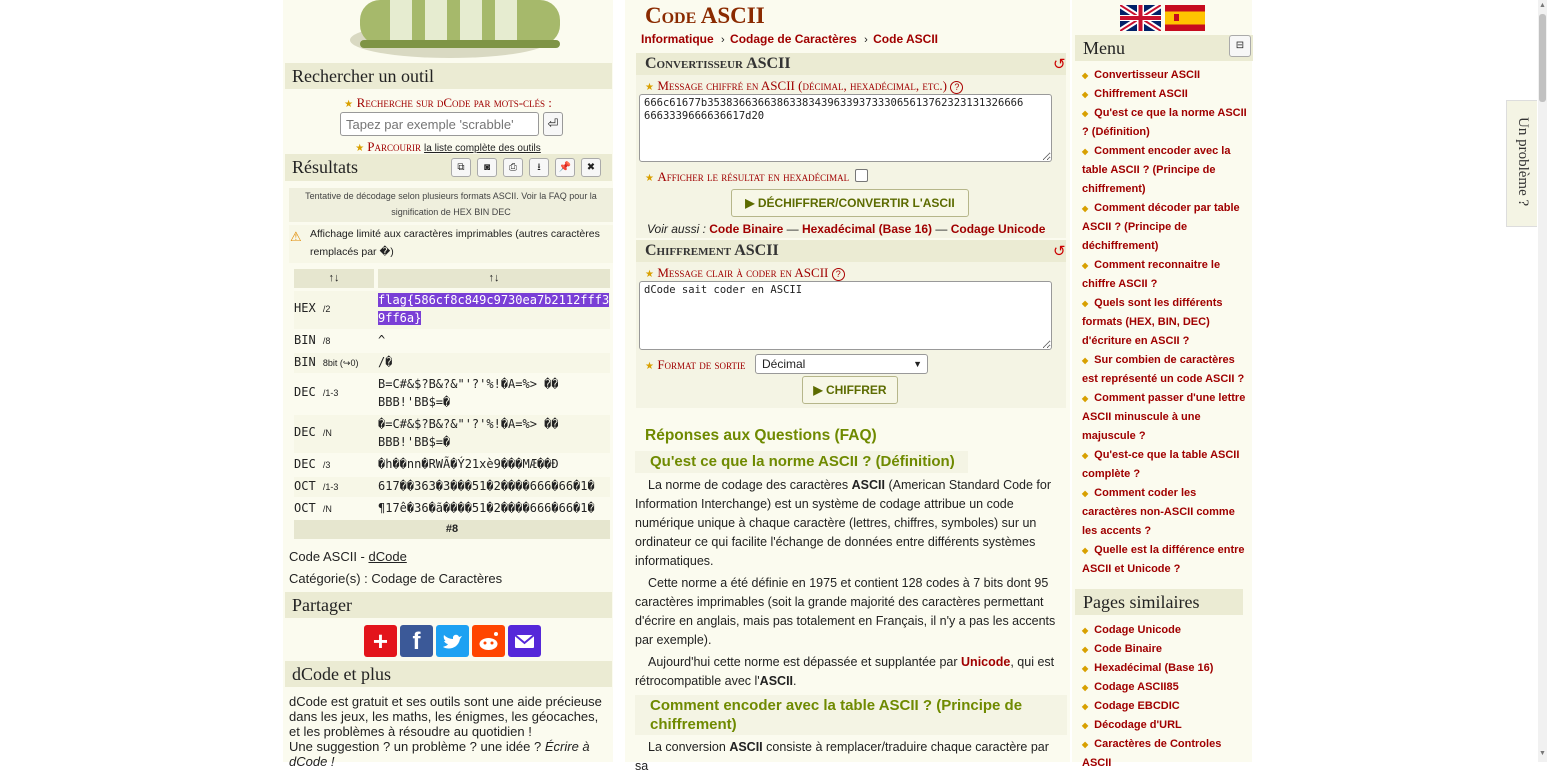 This screenshot has height=776, width=1547. Describe the element at coordinates (1542, 5) in the screenshot. I see `scroll-up-icon: ▲` at that location.